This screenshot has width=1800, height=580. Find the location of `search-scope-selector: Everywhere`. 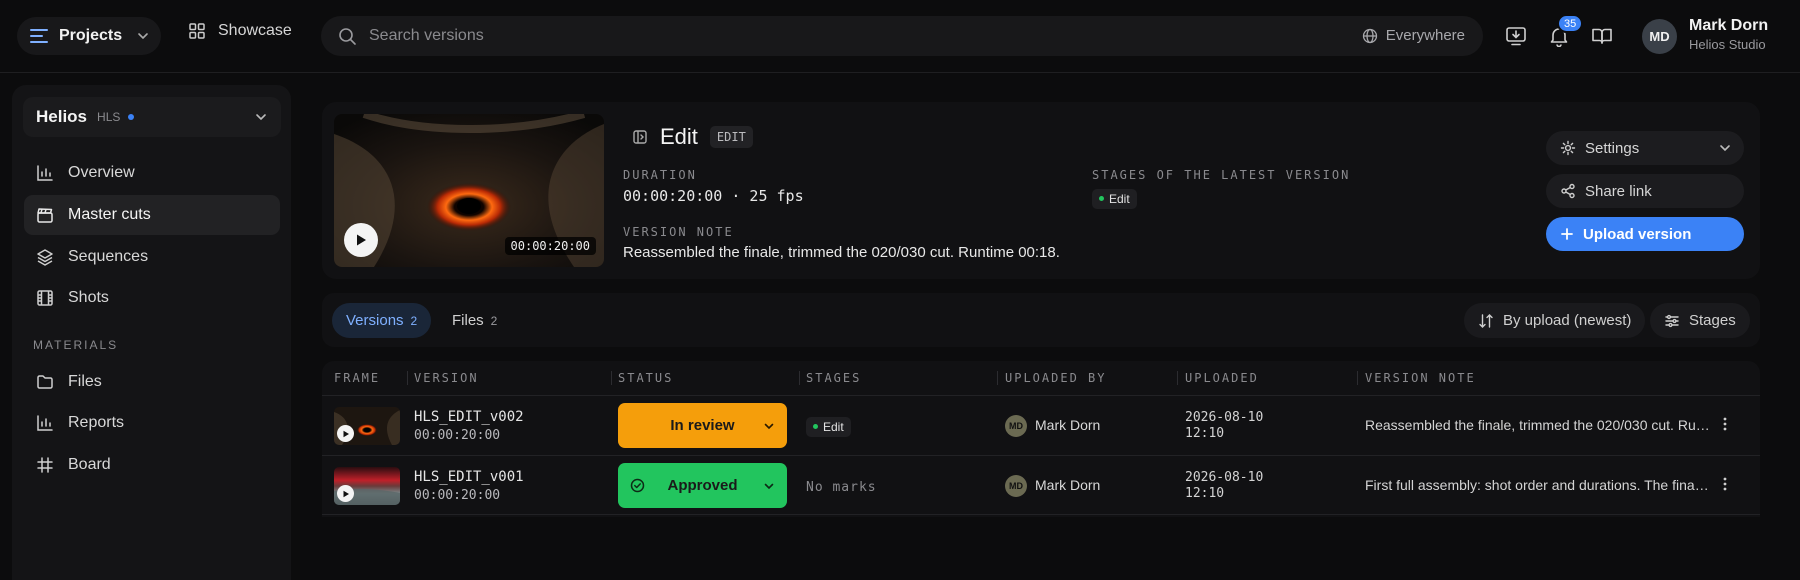

search-scope-selector: Everywhere is located at coordinates (1413, 35).